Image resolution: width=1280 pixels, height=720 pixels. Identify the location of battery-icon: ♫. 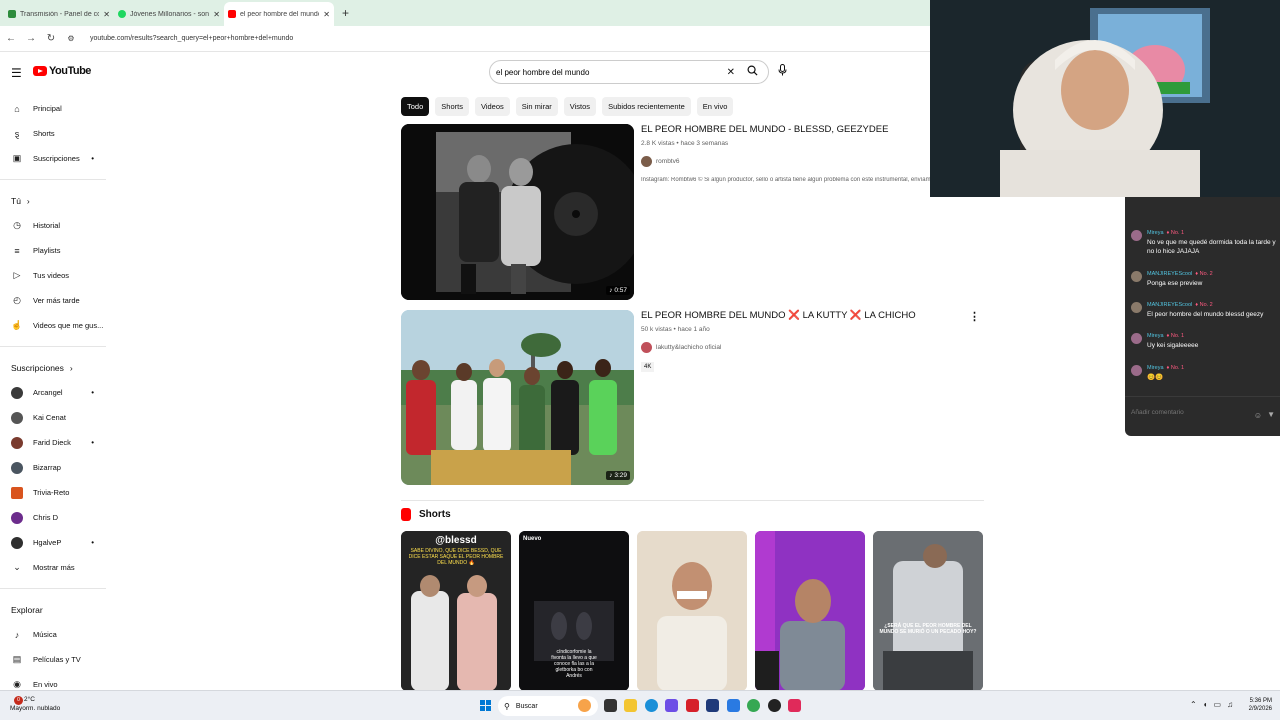
(1230, 704).